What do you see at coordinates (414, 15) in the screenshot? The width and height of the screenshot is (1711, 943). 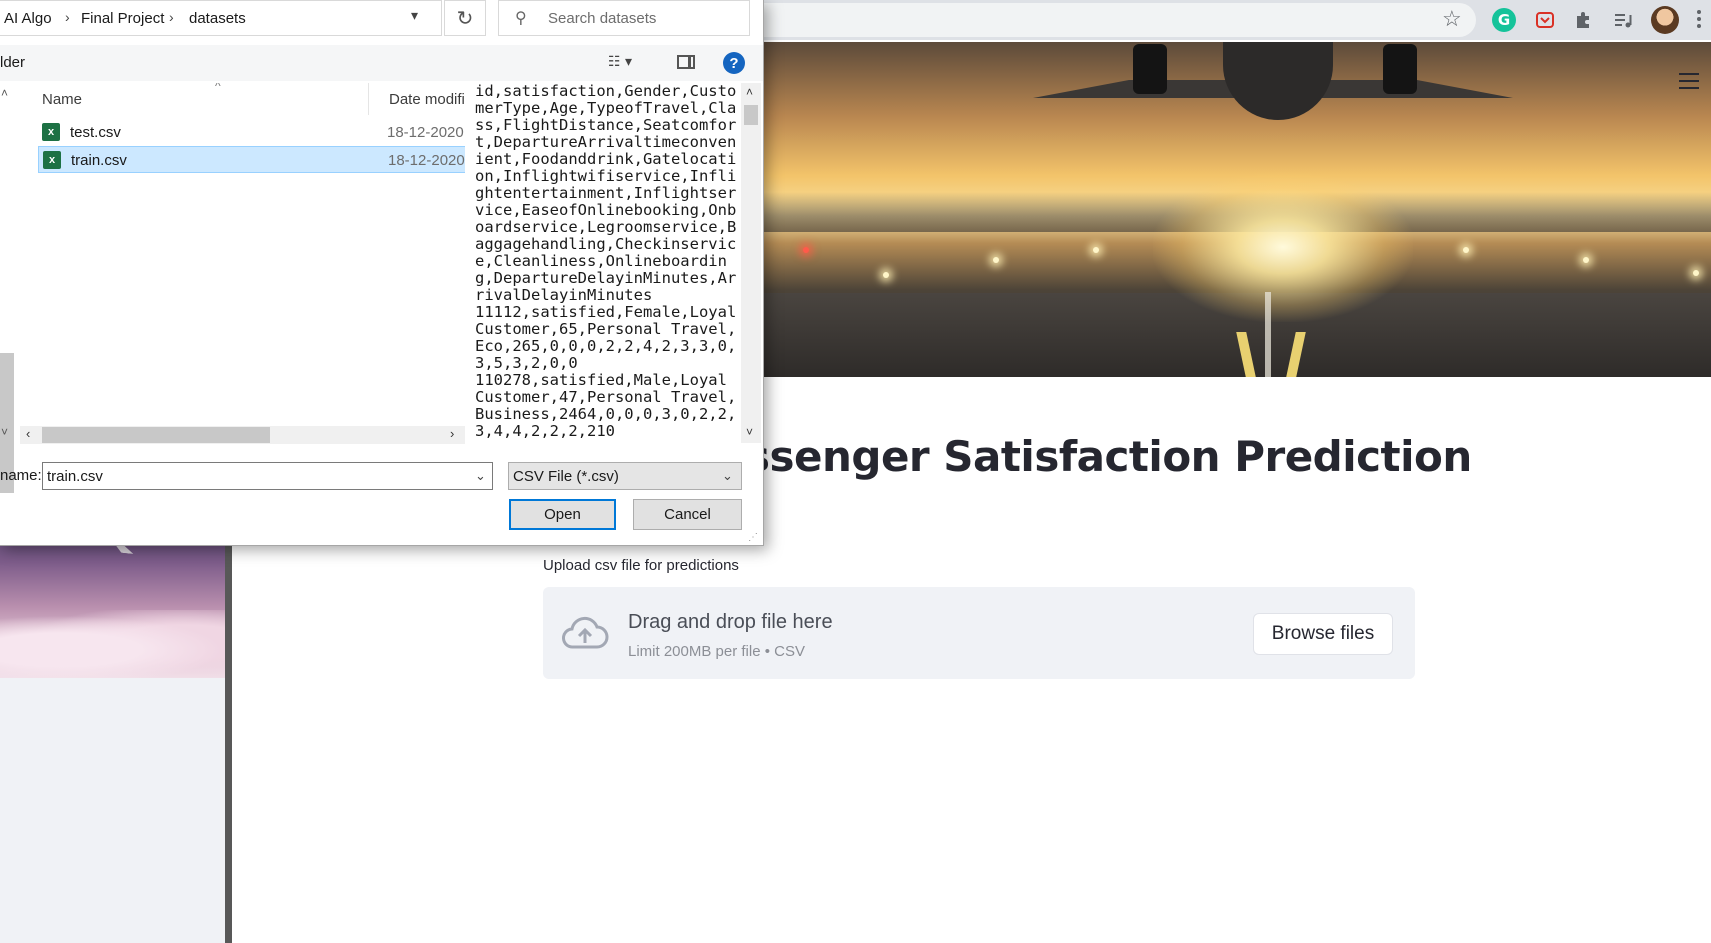 I see `chevron-down-icon: ▾` at bounding box center [414, 15].